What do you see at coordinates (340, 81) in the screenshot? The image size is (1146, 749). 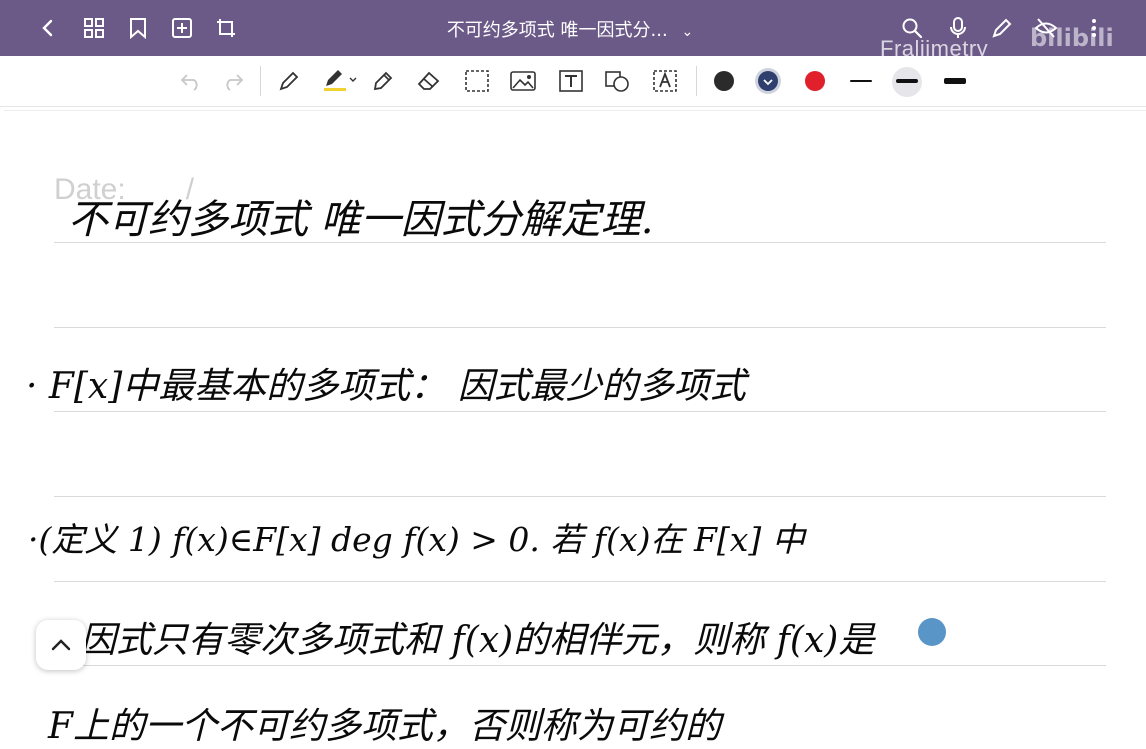 I see `highlighter-icon` at bounding box center [340, 81].